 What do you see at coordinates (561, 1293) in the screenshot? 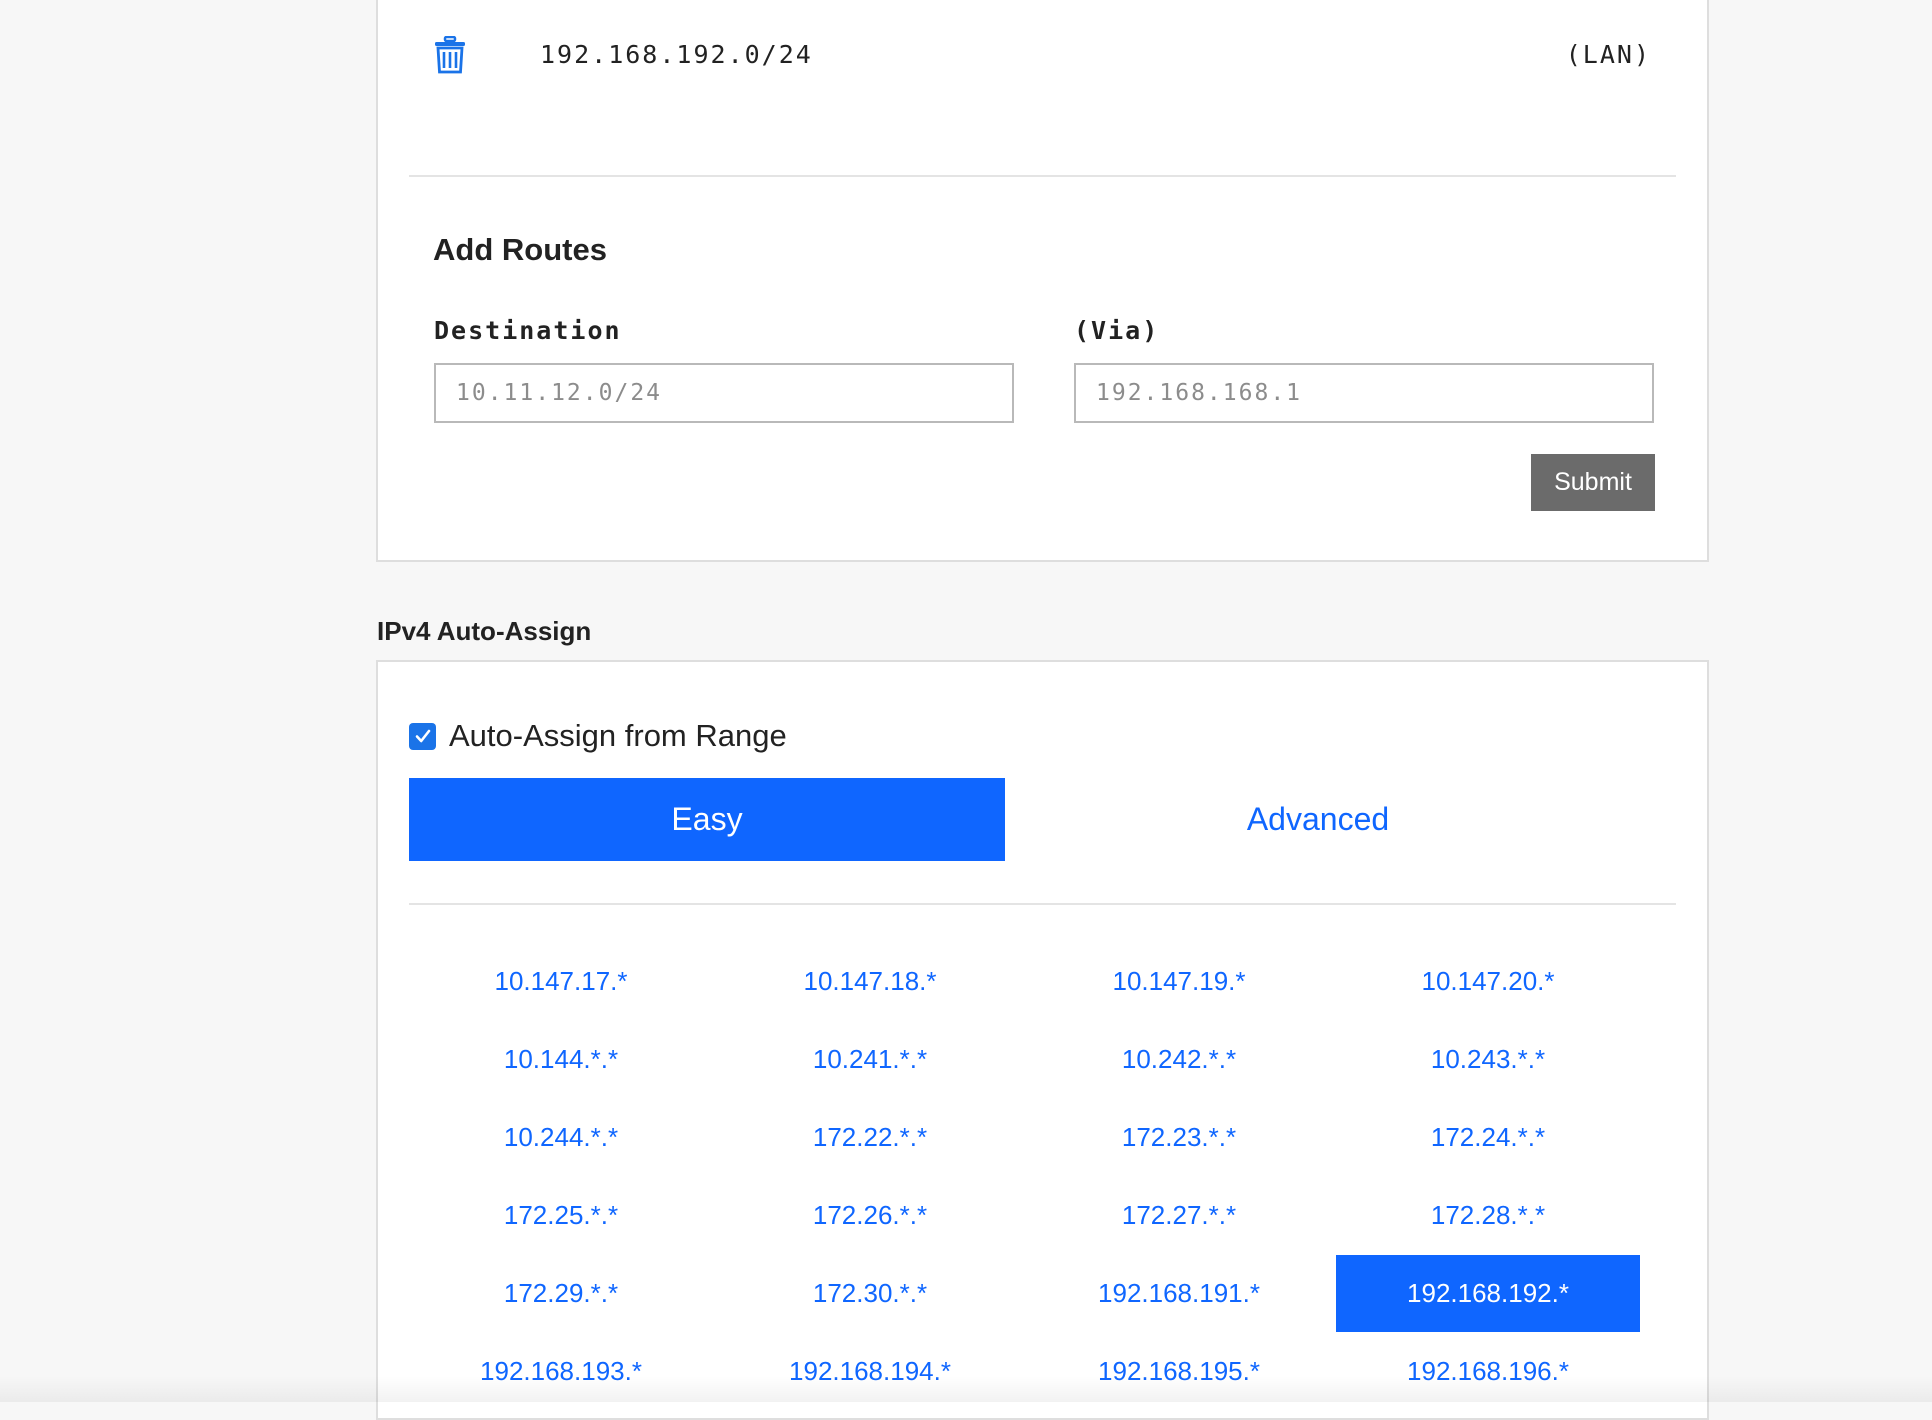
I see `range-option: 172.29.*.*` at bounding box center [561, 1293].